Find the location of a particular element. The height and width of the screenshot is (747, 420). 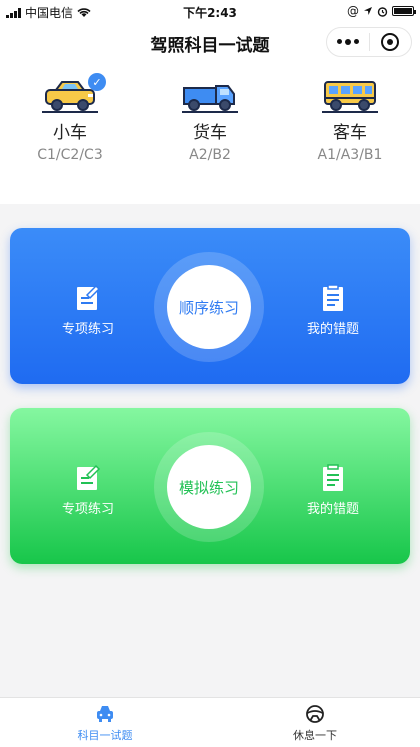

vehicle-car: ✓ 小车 C1/C2/C3 is located at coordinates (70, 133).